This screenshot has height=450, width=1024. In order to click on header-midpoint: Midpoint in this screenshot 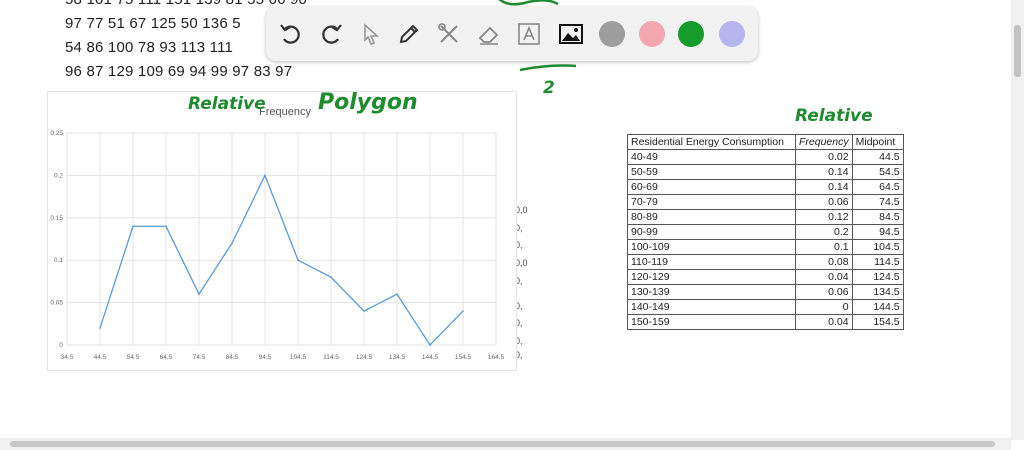, I will do `click(877, 142)`.